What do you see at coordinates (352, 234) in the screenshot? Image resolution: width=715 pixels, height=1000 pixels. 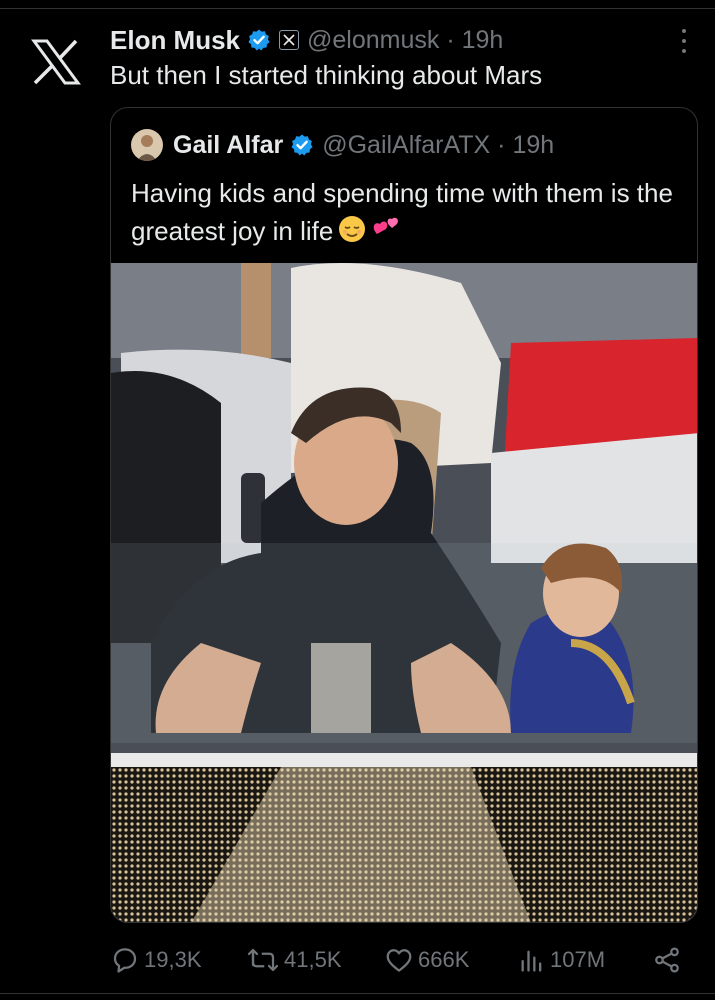 I see `relieved-face-emoji` at bounding box center [352, 234].